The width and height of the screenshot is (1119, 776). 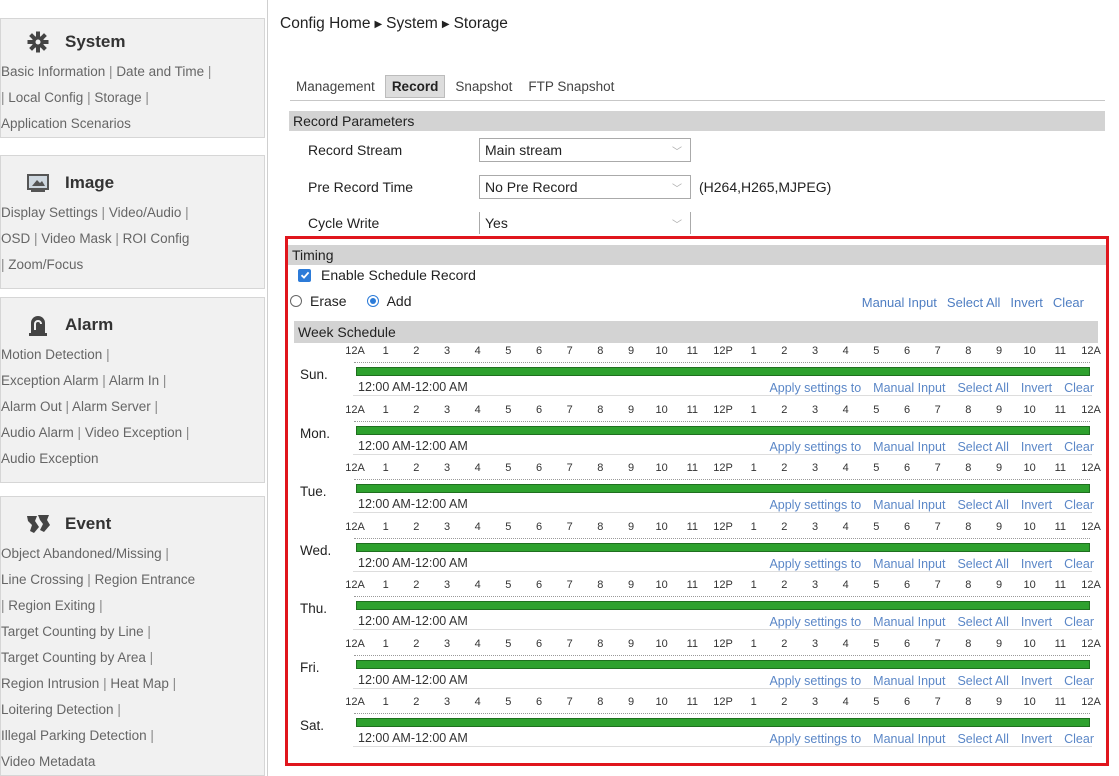 I want to click on sidebar-link-region-intrusion: Region Intrusion, so click(x=50, y=683).